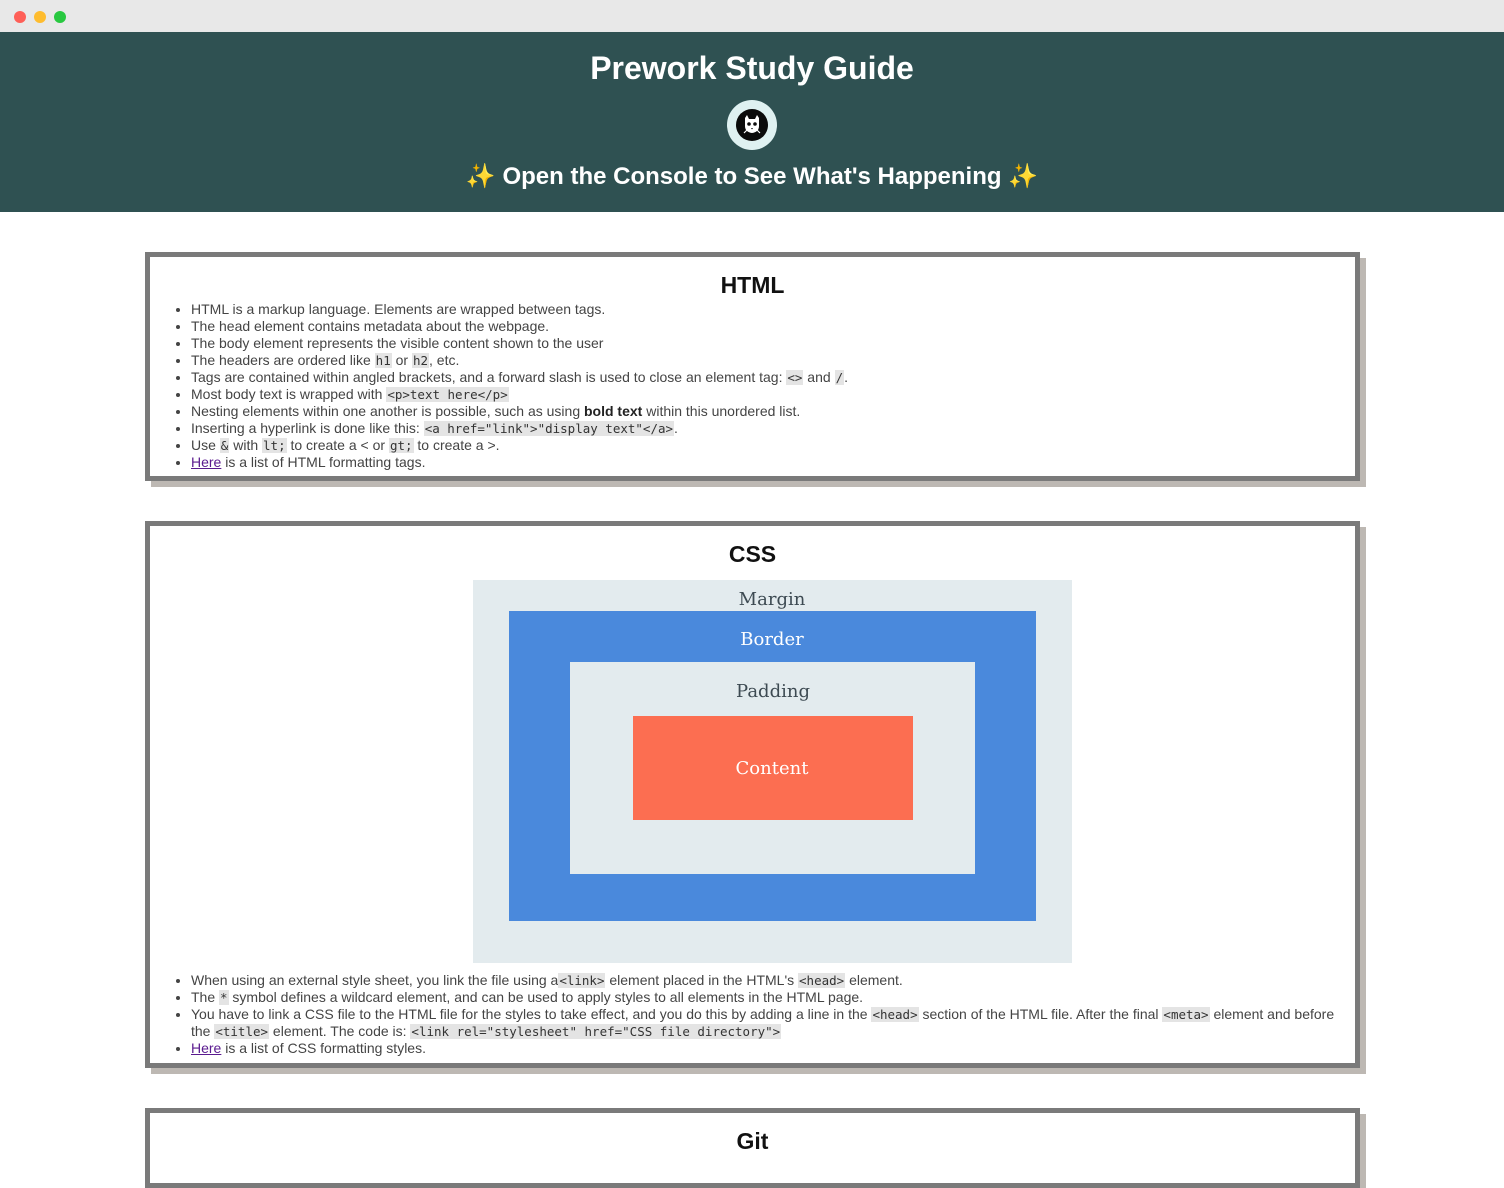  What do you see at coordinates (242, 1031) in the screenshot?
I see `code-snippet: <title>` at bounding box center [242, 1031].